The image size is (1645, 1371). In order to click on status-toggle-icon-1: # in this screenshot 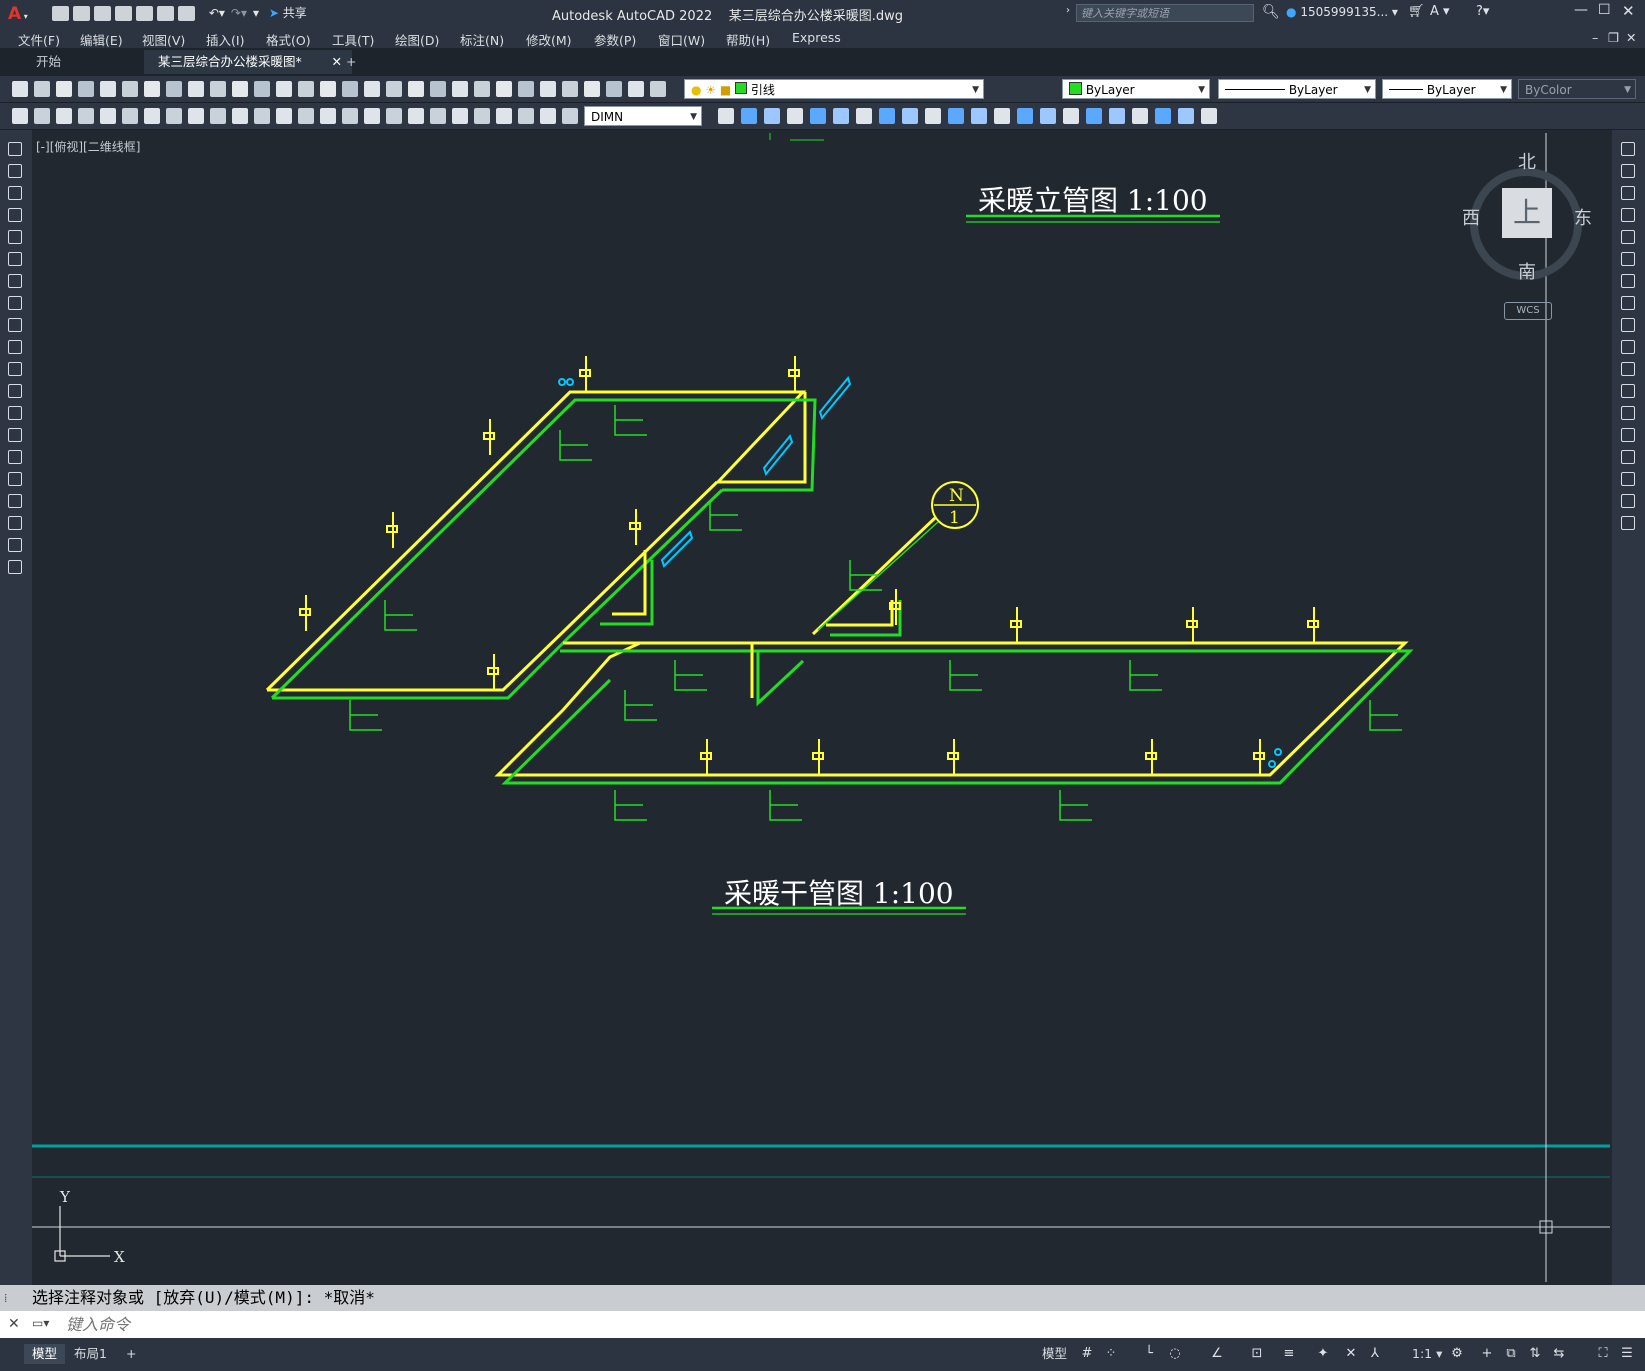, I will do `click(1087, 1354)`.